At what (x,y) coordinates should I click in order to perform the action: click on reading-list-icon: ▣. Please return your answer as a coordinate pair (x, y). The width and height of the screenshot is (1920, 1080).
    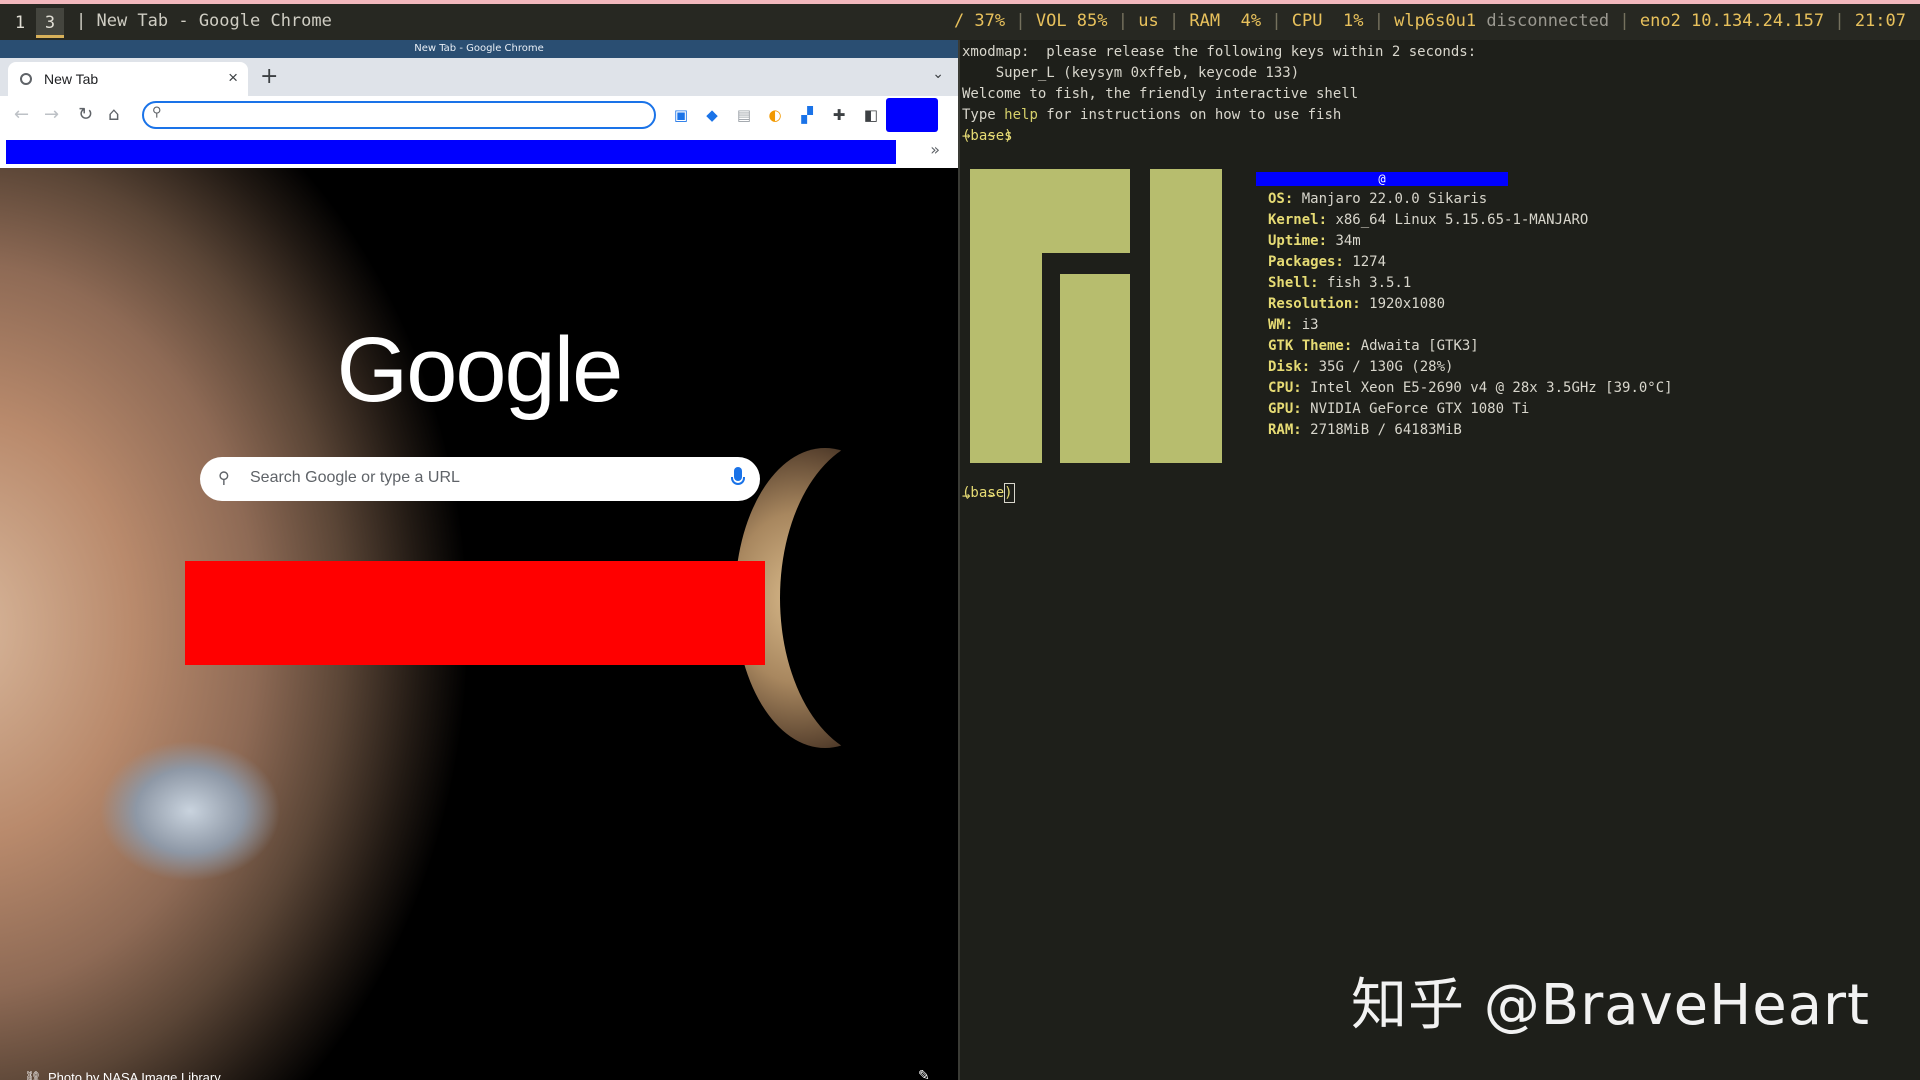
    Looking at the image, I should click on (681, 115).